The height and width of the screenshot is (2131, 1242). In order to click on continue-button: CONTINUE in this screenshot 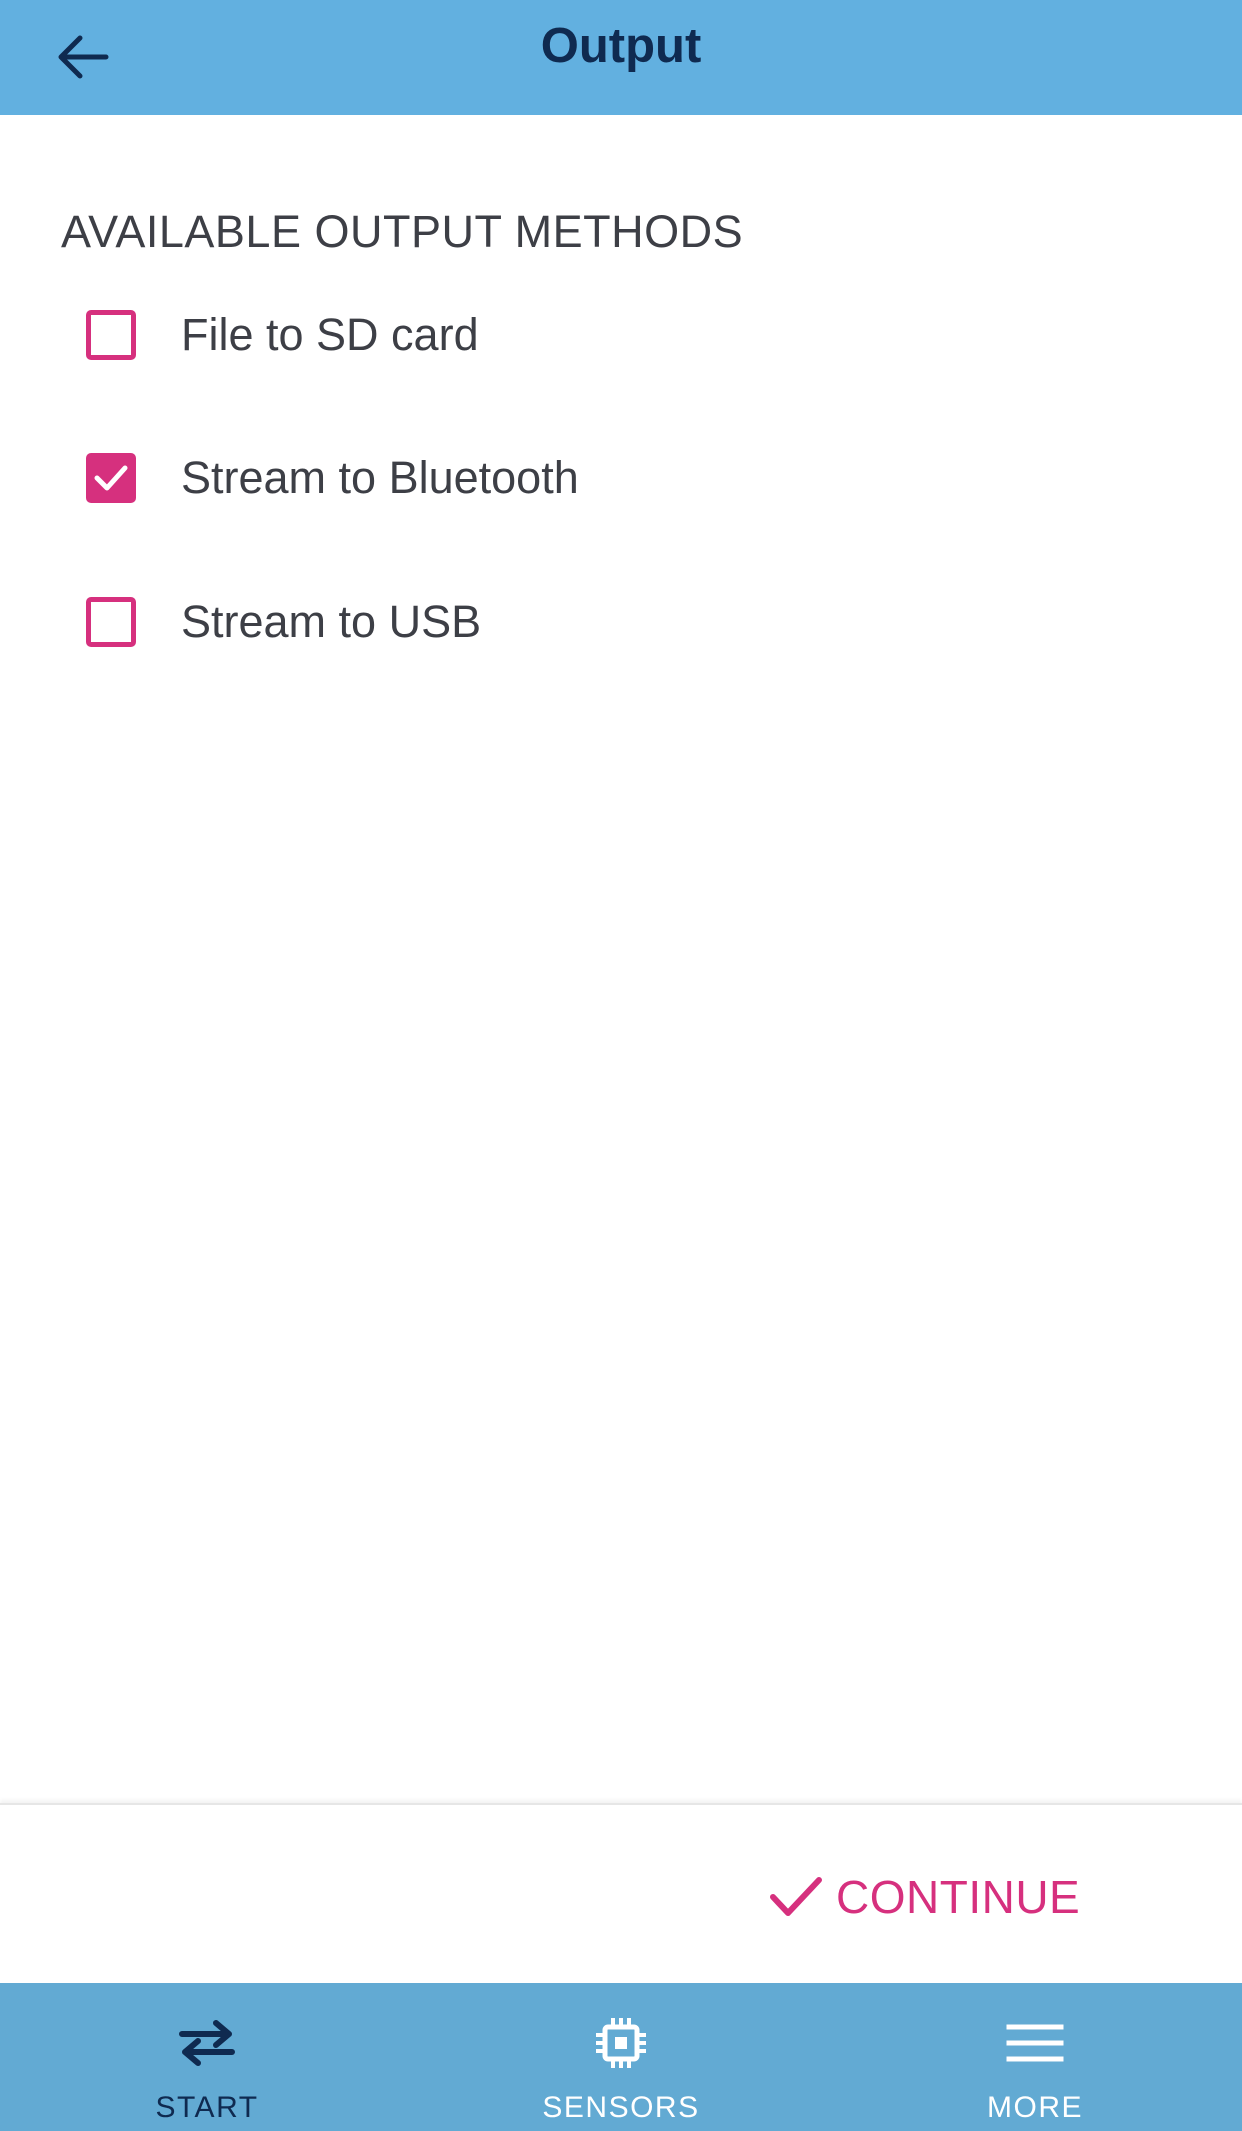, I will do `click(924, 1897)`.